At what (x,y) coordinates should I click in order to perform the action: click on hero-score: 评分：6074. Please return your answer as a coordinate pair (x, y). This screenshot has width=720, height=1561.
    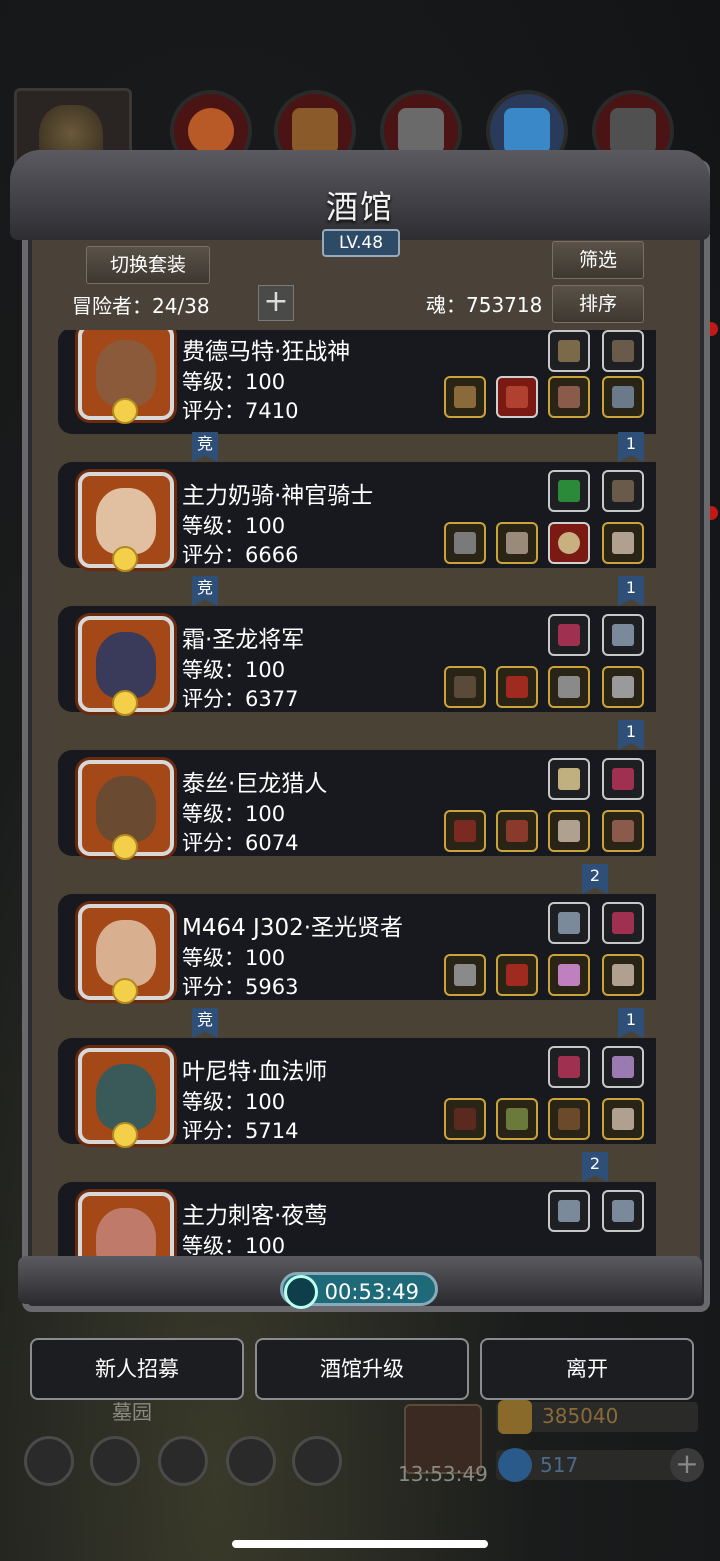
    Looking at the image, I should click on (240, 843).